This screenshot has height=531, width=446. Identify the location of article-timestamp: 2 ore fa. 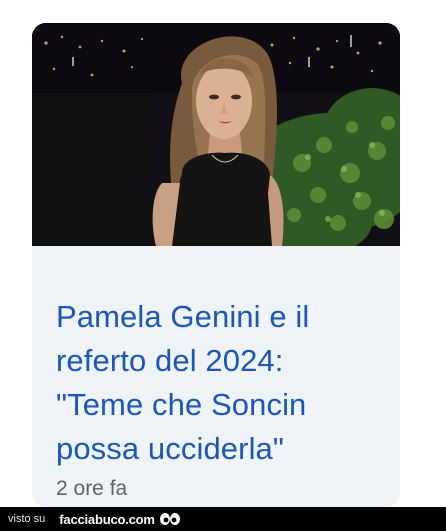
(92, 488).